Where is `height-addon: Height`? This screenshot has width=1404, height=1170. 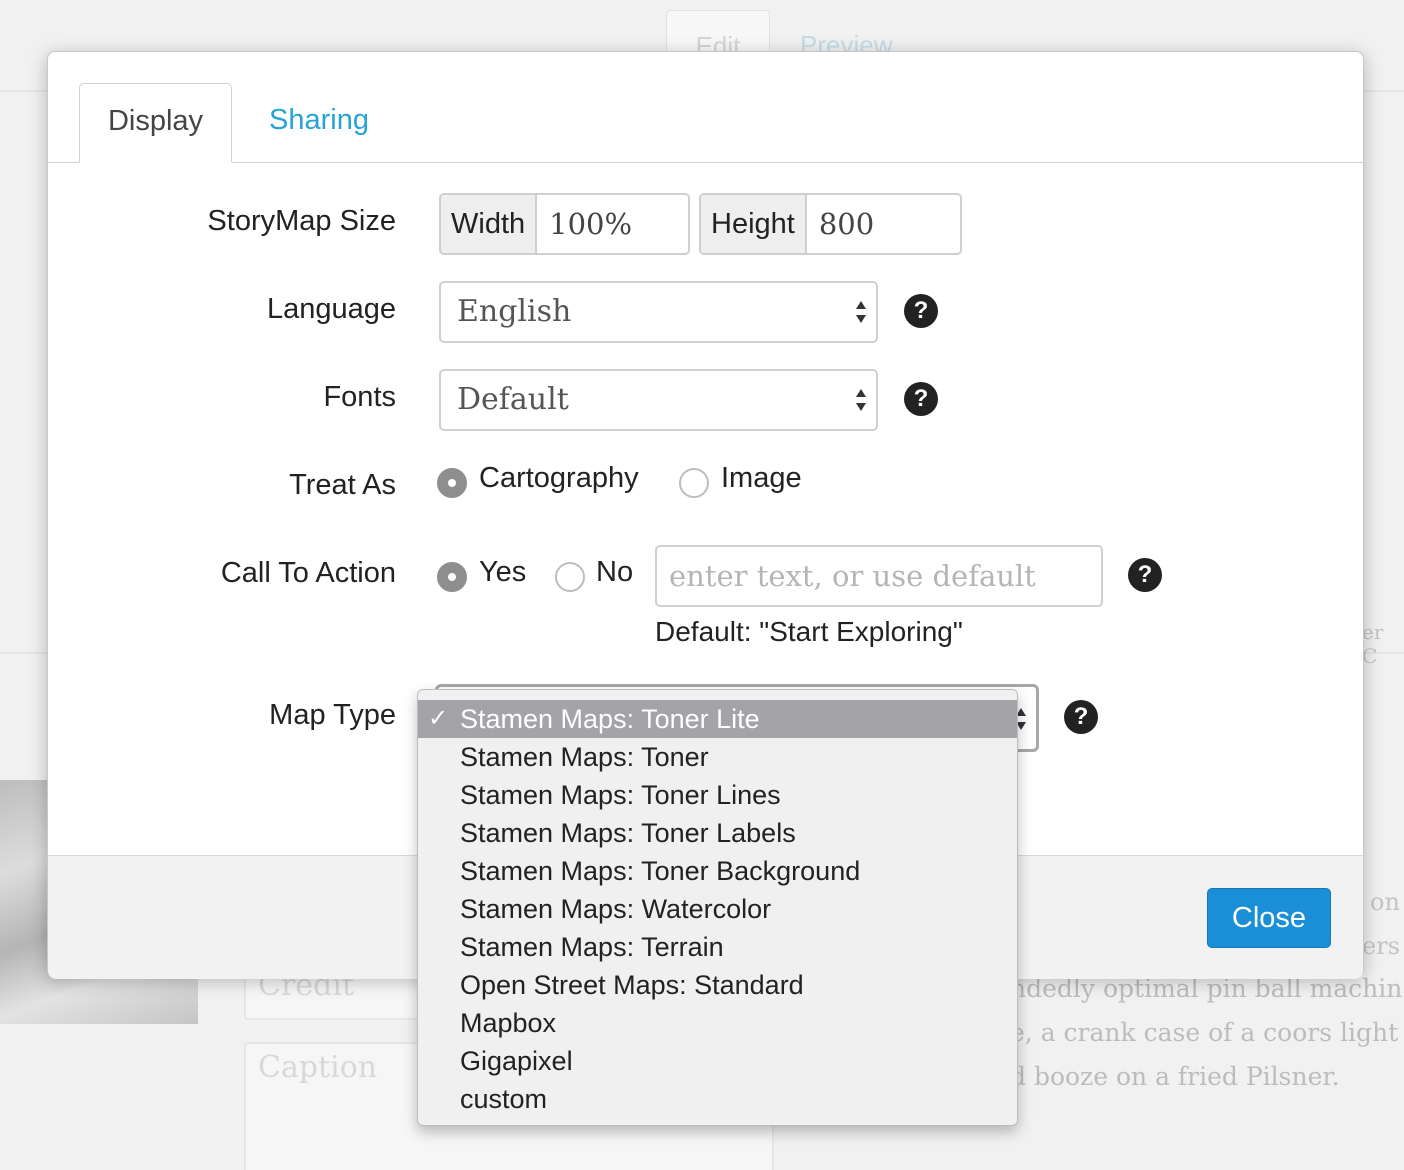
height-addon: Height is located at coordinates (754, 224).